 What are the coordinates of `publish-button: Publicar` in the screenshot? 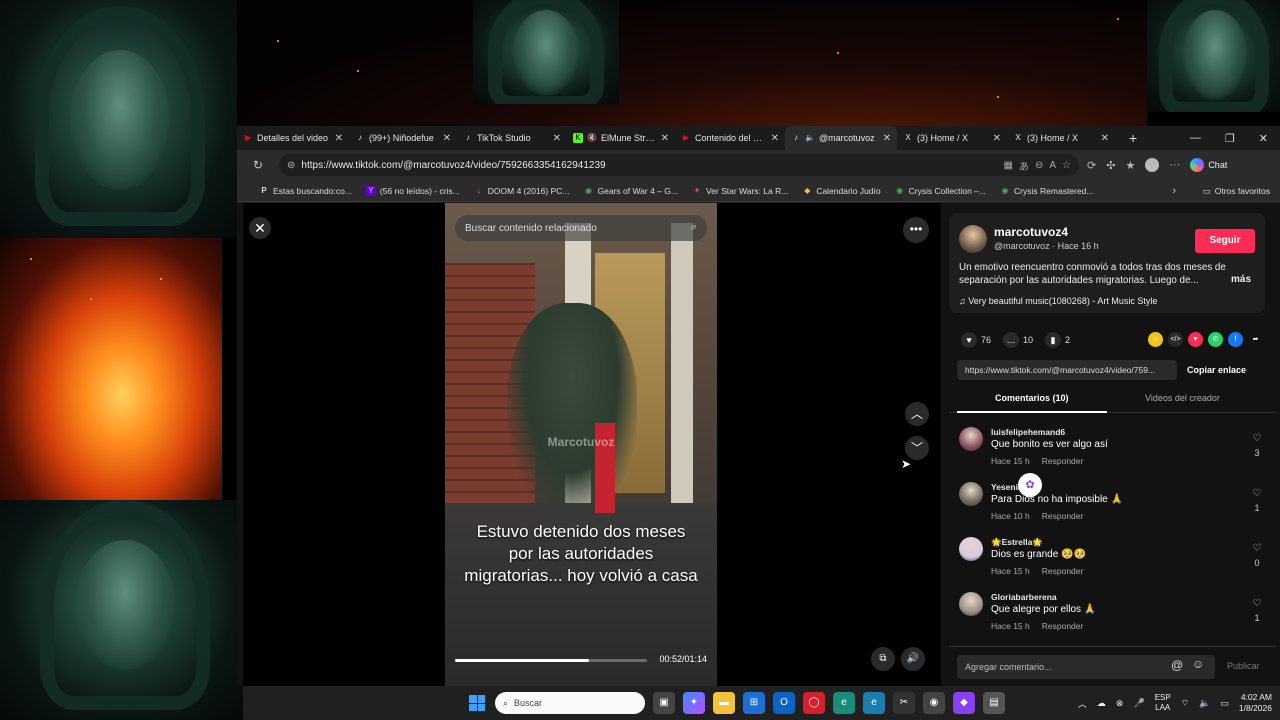 It's located at (1243, 666).